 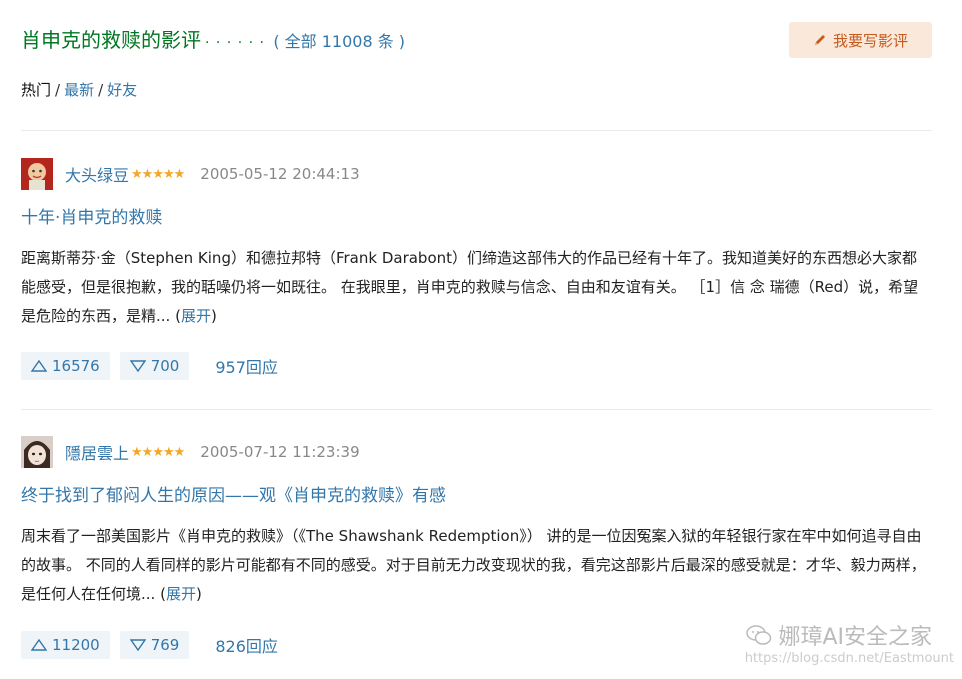 What do you see at coordinates (165, 366) in the screenshot?
I see `useless-count: 700` at bounding box center [165, 366].